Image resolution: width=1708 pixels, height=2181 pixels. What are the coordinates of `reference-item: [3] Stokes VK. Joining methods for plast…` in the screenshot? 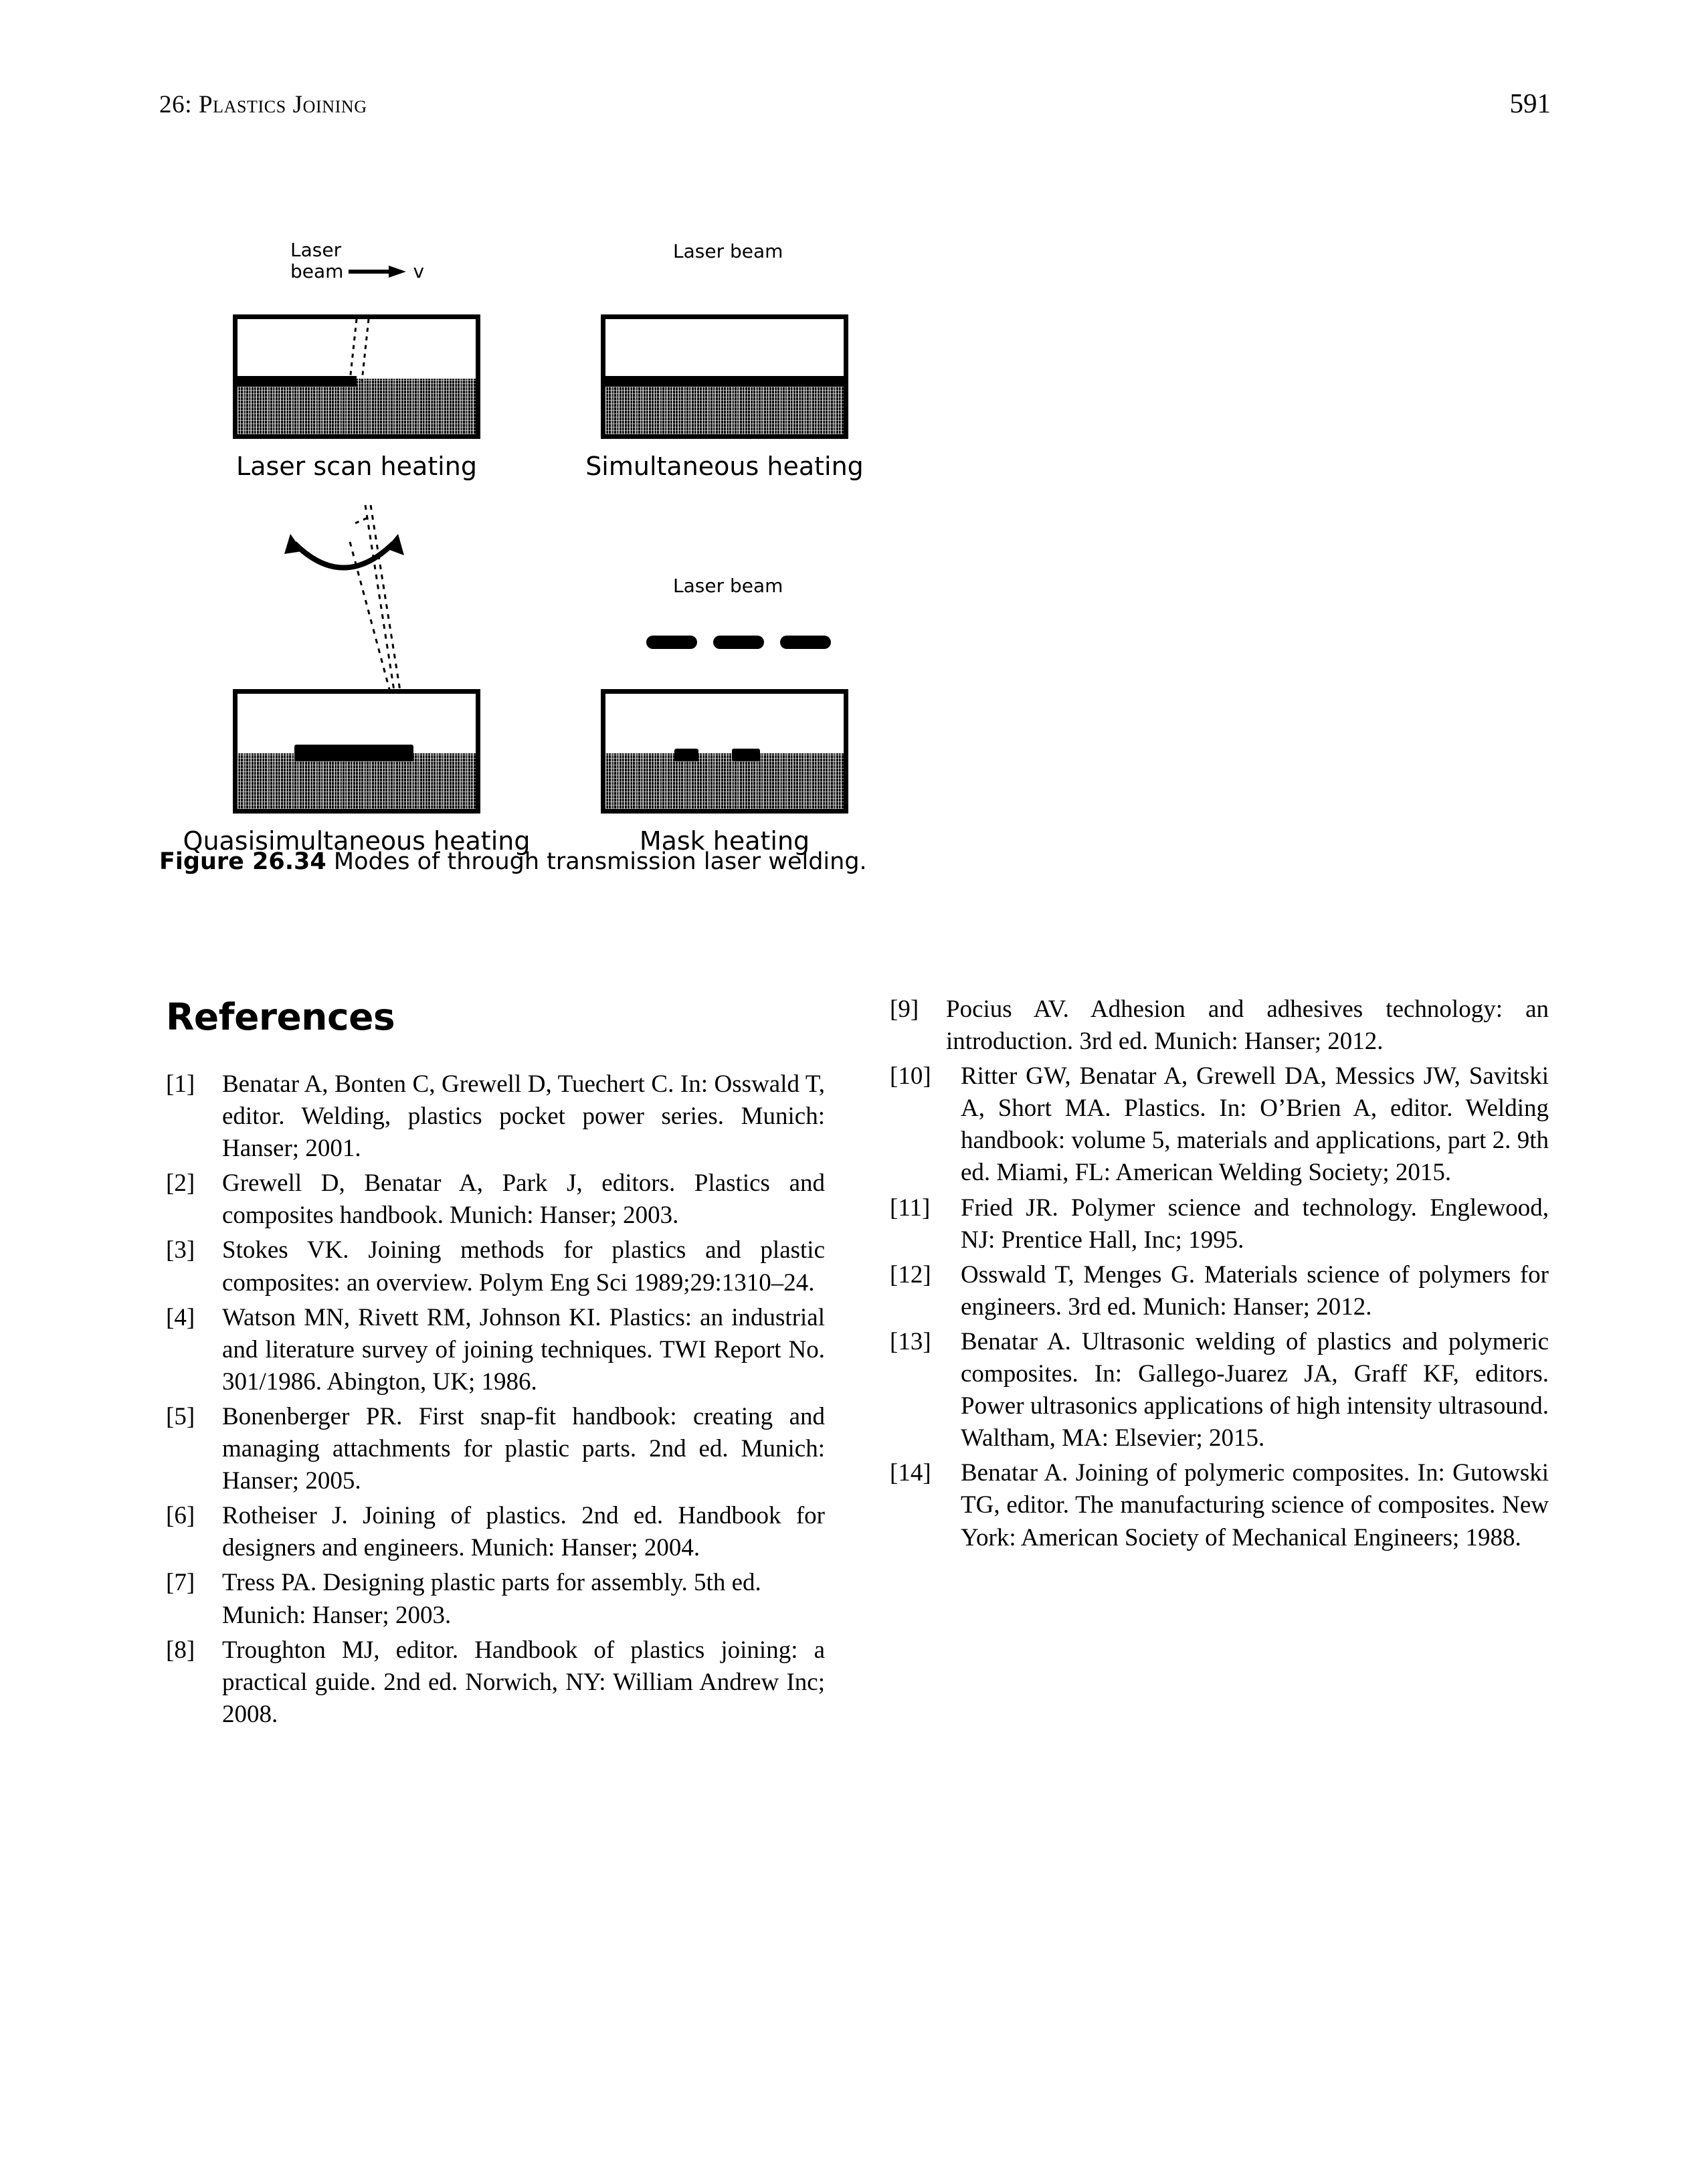 It's located at (495, 1266).